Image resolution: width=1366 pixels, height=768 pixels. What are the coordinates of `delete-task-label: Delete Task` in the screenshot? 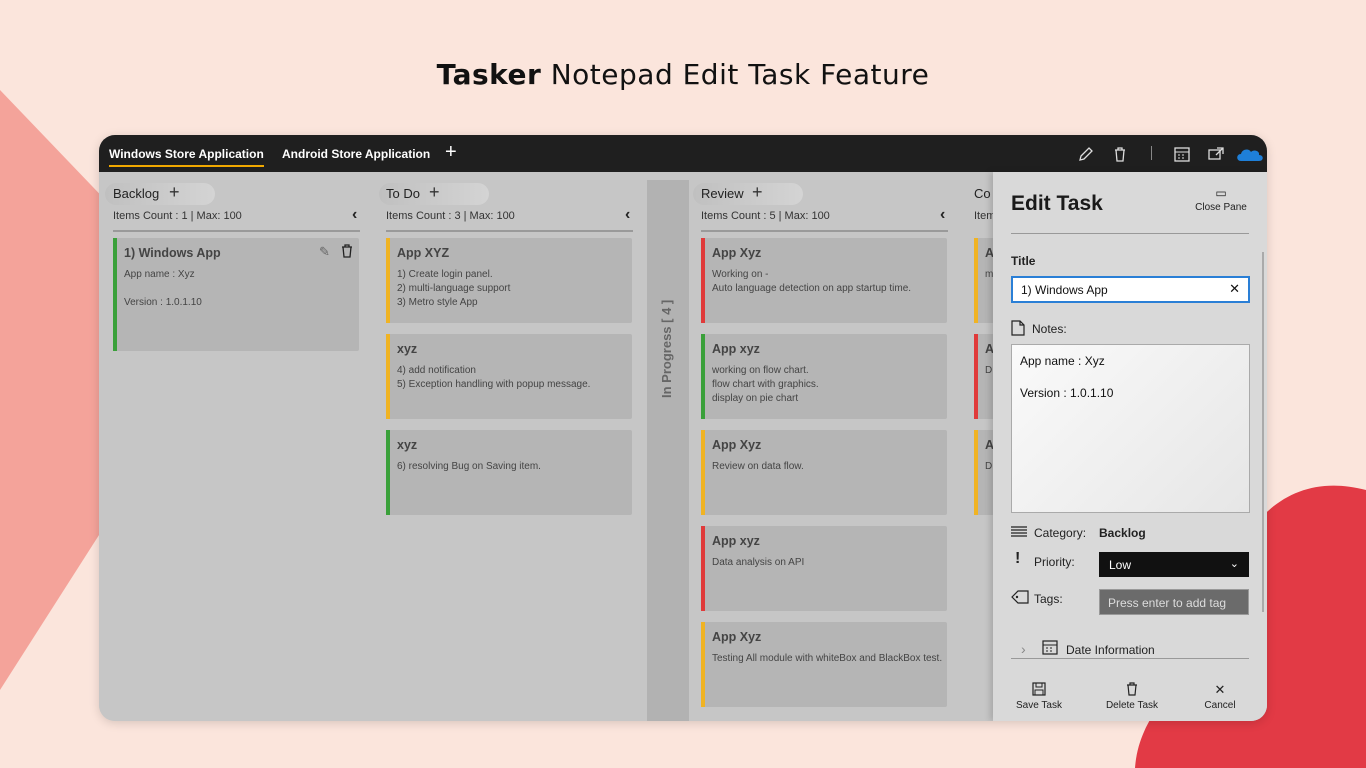 It's located at (1132, 705).